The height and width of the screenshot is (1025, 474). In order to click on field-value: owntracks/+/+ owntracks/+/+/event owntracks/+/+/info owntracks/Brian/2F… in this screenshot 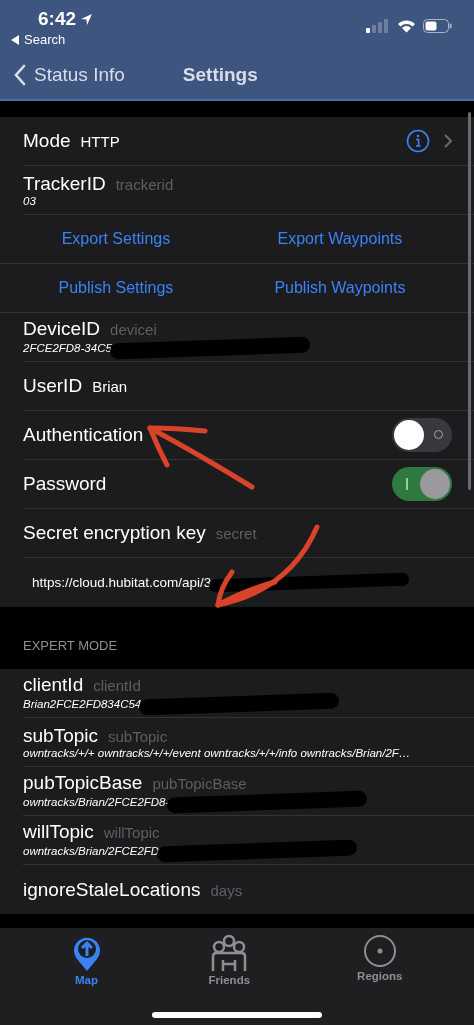, I will do `click(217, 753)`.